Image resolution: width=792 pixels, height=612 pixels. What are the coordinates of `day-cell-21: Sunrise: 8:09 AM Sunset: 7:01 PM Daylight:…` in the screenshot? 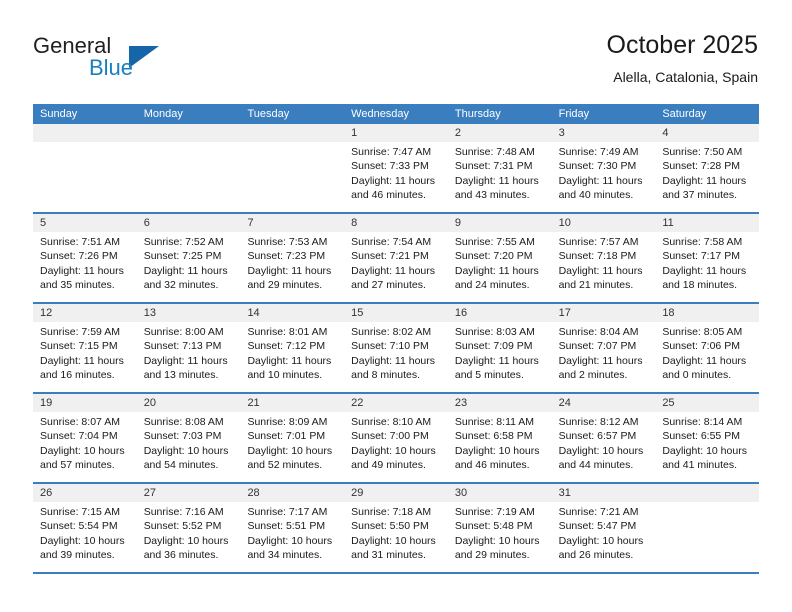 It's located at (292, 447).